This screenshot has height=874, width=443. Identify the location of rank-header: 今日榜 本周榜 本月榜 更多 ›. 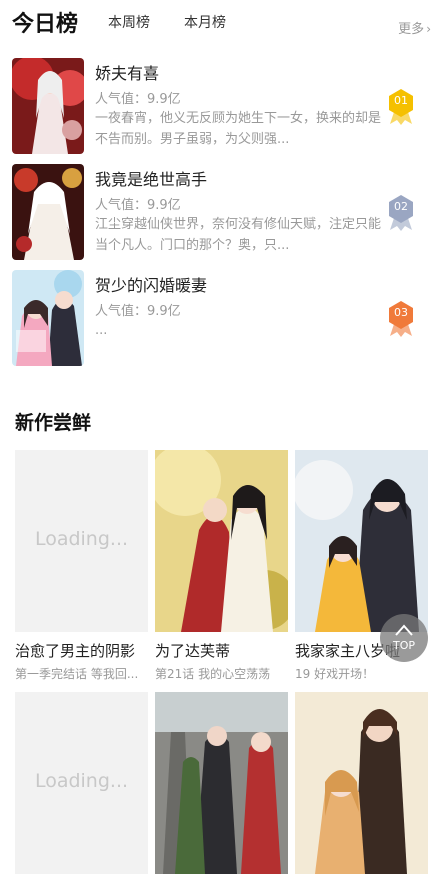
(221, 22).